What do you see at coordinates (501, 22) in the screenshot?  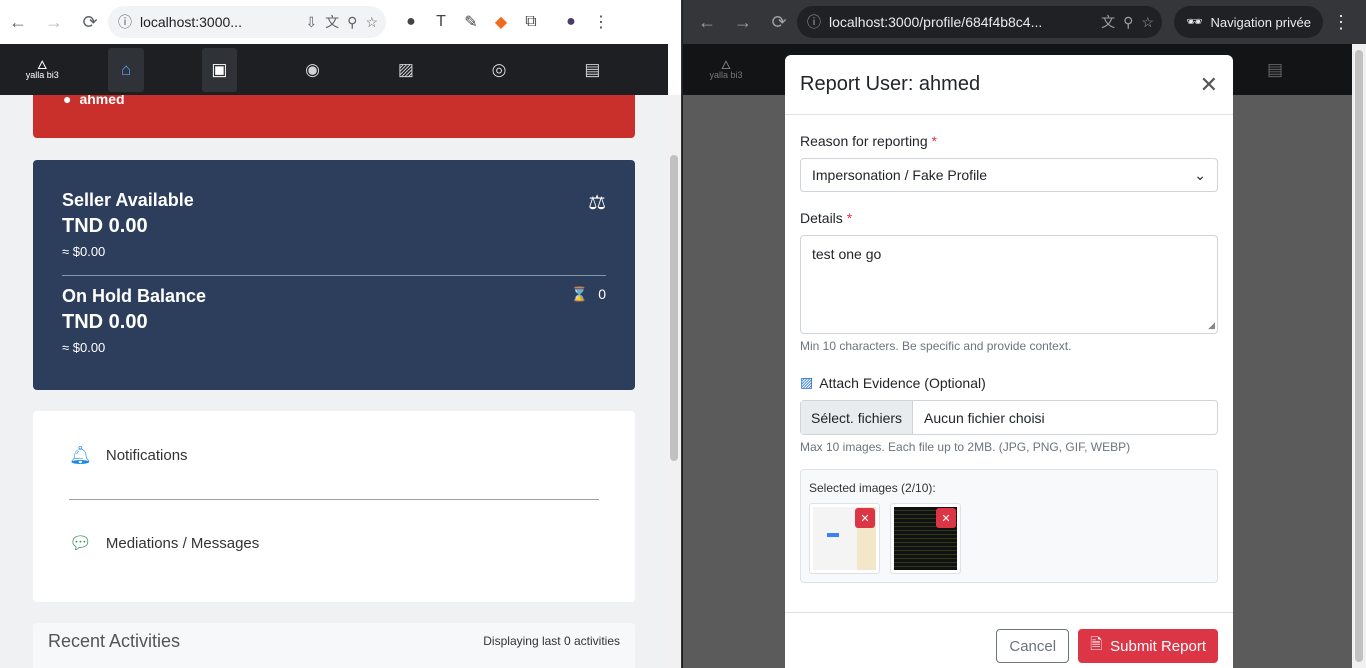 I see `extension-orange-icon: ◆` at bounding box center [501, 22].